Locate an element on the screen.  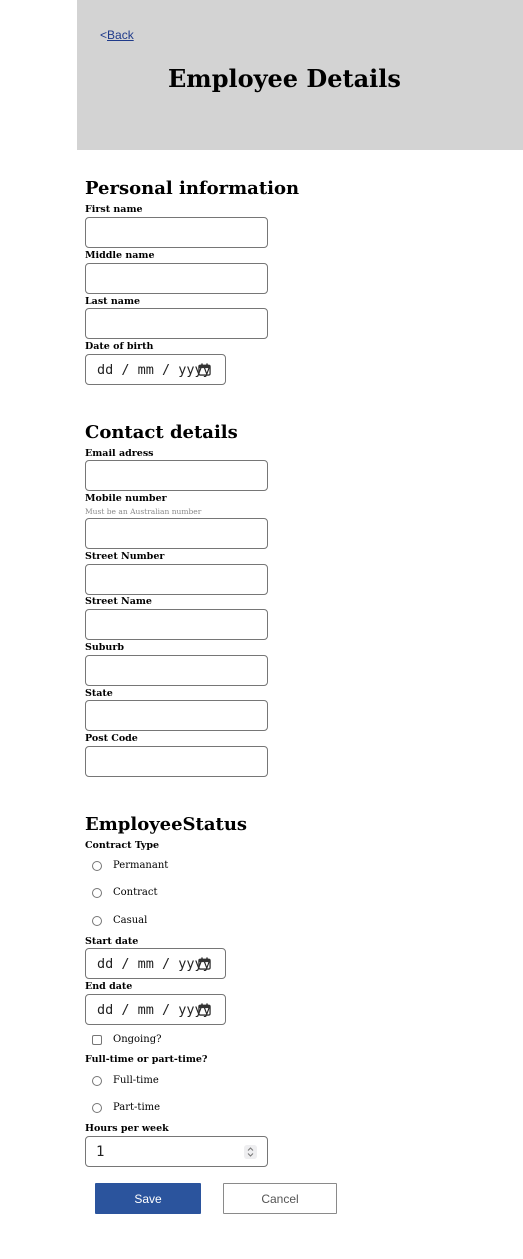
spinner-icon is located at coordinates (250, 1152).